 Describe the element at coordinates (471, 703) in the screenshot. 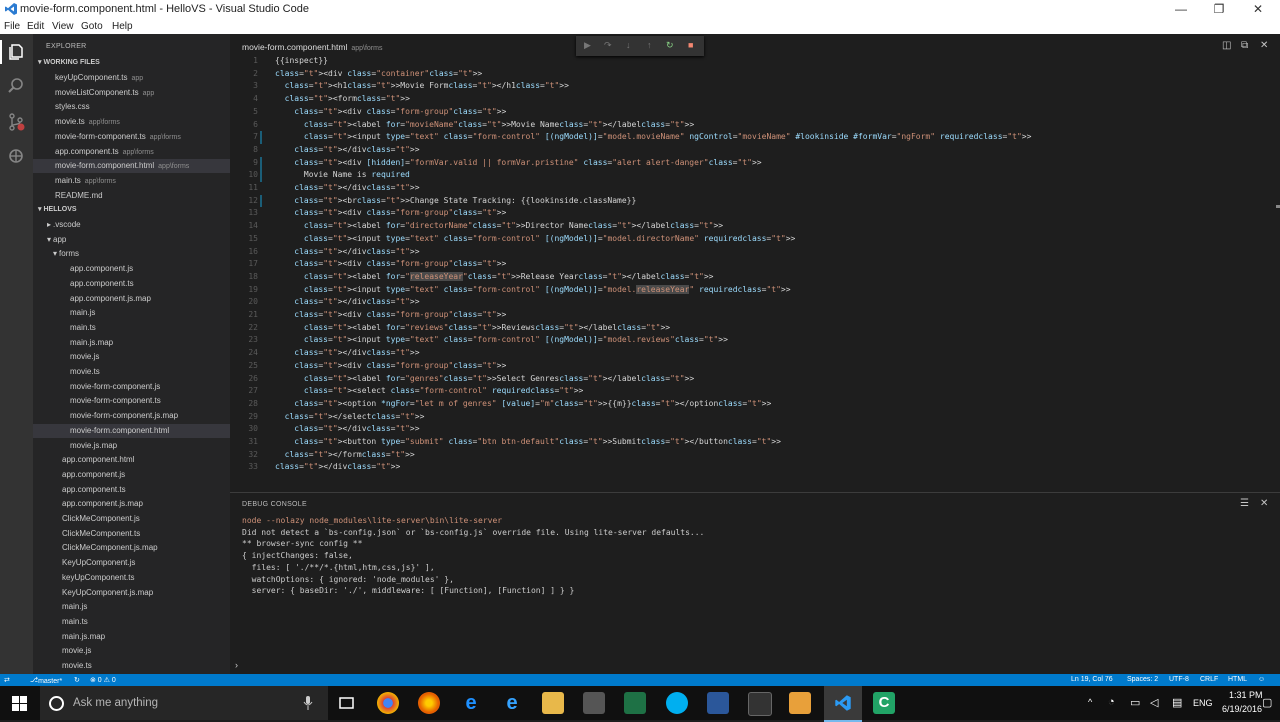

I see `edge-icon: e` at that location.